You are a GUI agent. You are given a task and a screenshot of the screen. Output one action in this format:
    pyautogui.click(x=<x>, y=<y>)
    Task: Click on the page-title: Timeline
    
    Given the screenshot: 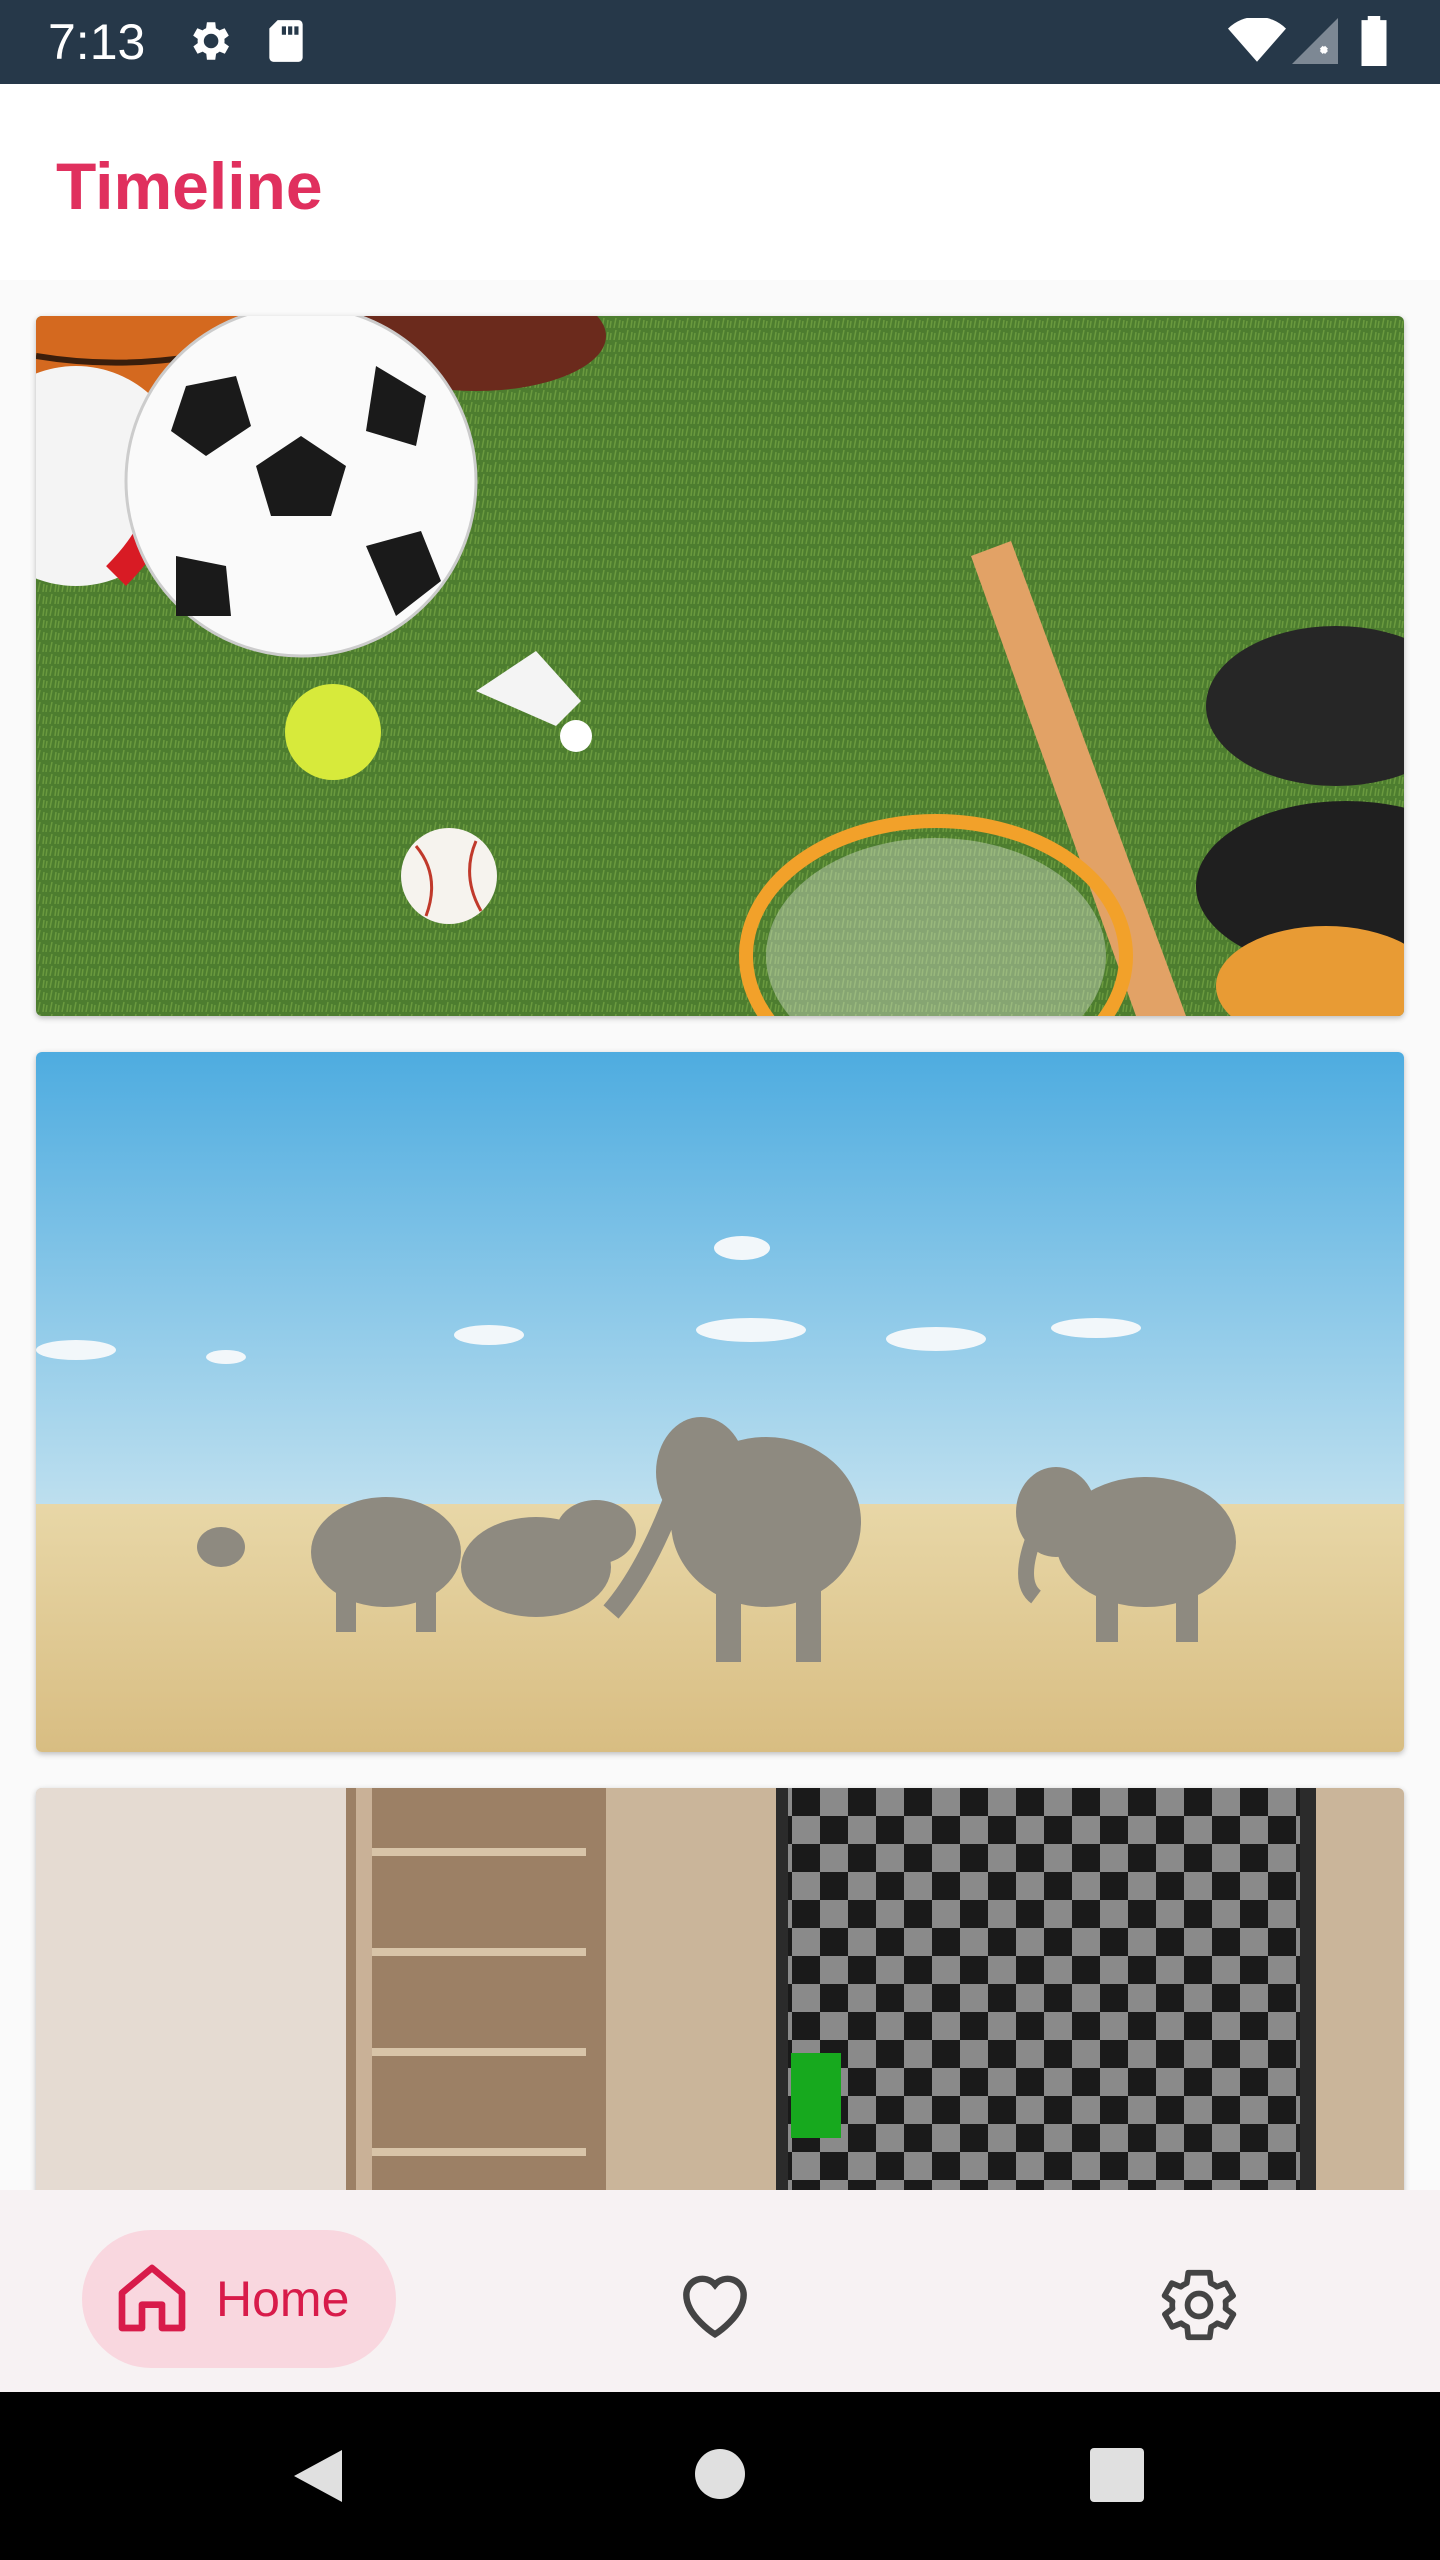 What is the action you would take?
    pyautogui.click(x=189, y=186)
    